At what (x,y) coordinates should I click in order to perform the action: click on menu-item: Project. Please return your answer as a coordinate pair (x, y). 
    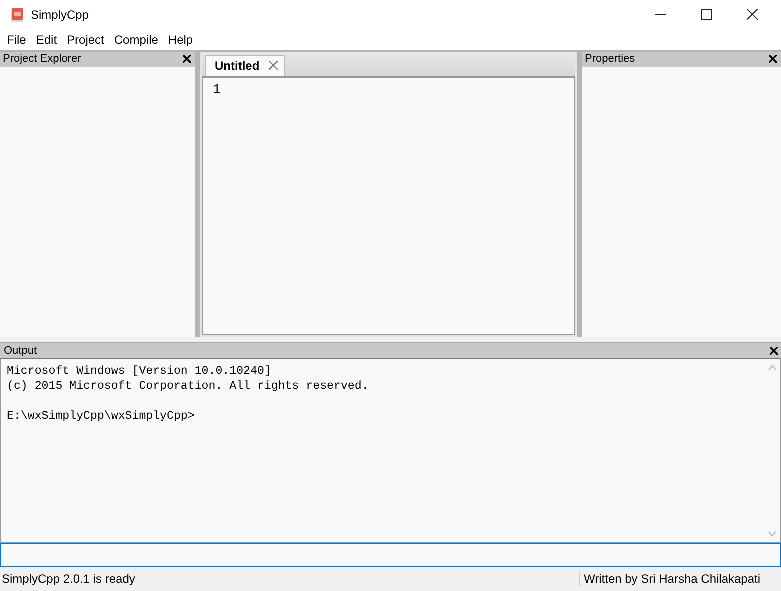
    Looking at the image, I should click on (86, 39).